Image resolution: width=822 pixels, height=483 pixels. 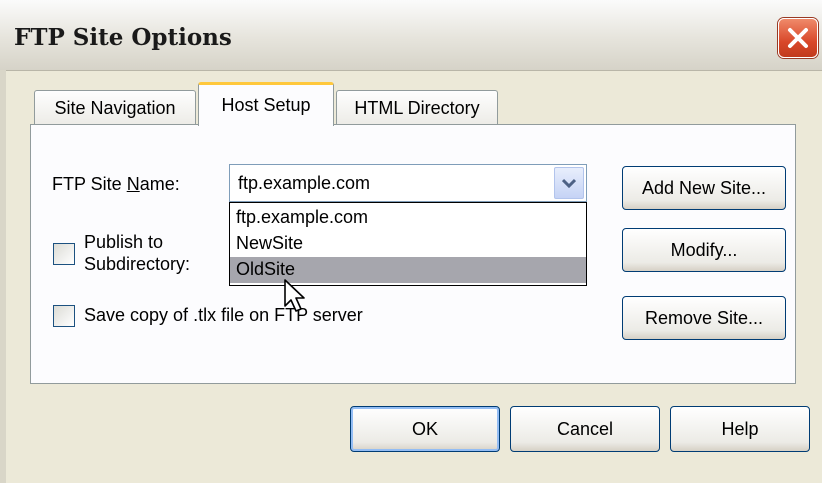 I want to click on window-left-edge, so click(x=3, y=276).